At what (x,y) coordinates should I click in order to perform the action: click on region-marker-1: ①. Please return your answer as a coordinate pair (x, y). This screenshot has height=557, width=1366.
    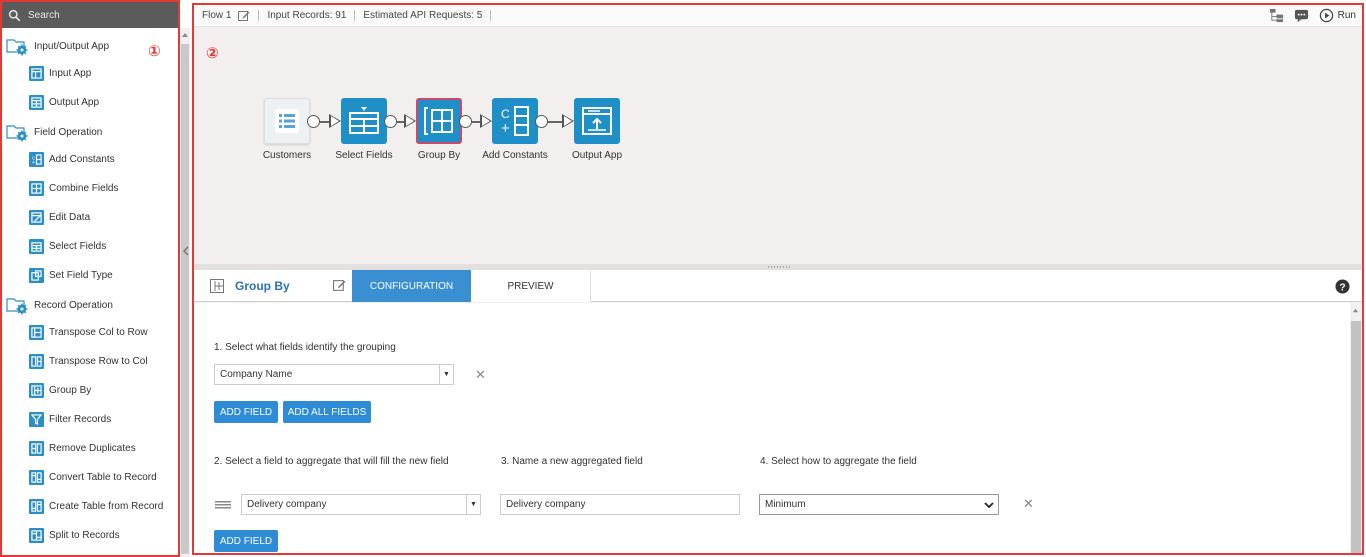
    Looking at the image, I should click on (154, 51).